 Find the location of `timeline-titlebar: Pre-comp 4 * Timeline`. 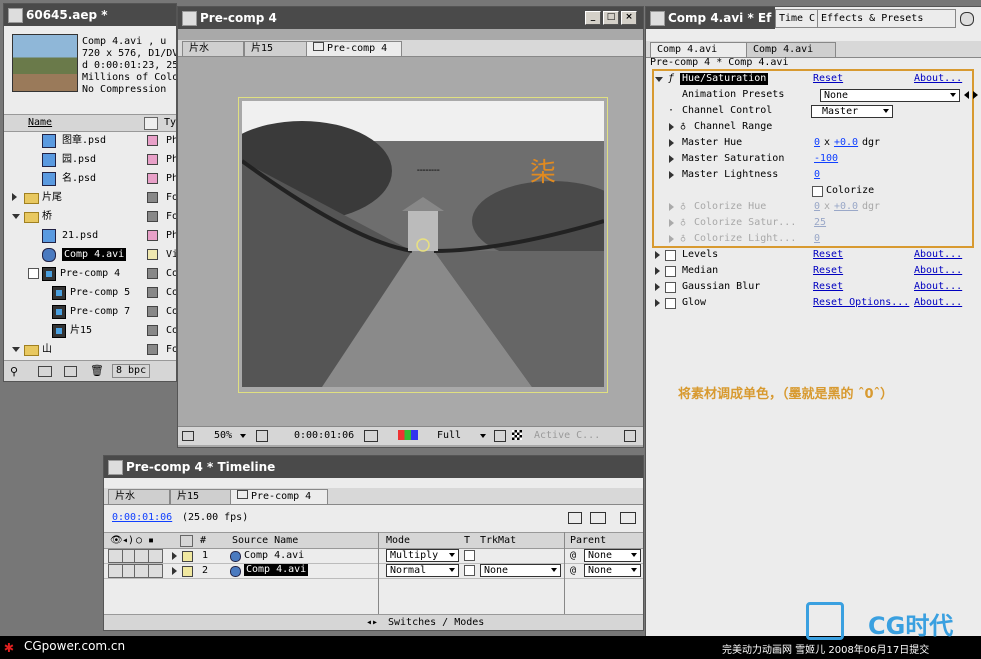

timeline-titlebar: Pre-comp 4 * Timeline is located at coordinates (373, 467).